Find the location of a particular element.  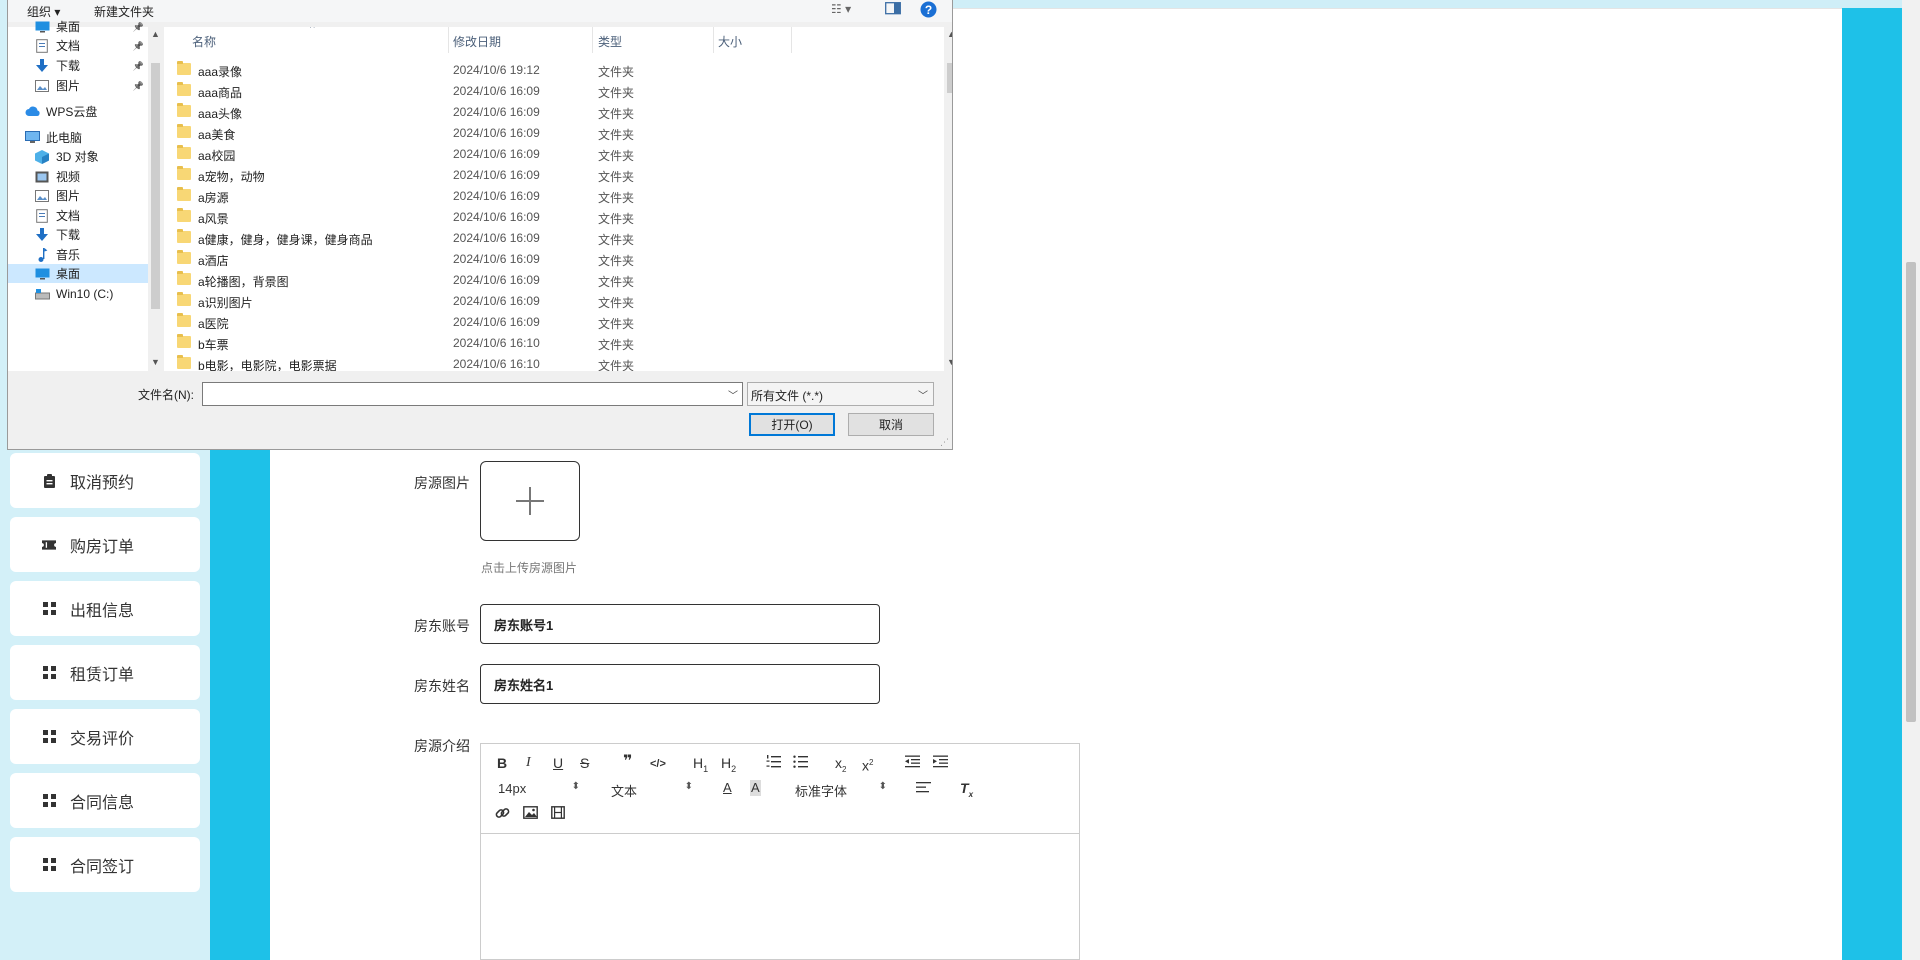

font-color-icon: A is located at coordinates (727, 788).